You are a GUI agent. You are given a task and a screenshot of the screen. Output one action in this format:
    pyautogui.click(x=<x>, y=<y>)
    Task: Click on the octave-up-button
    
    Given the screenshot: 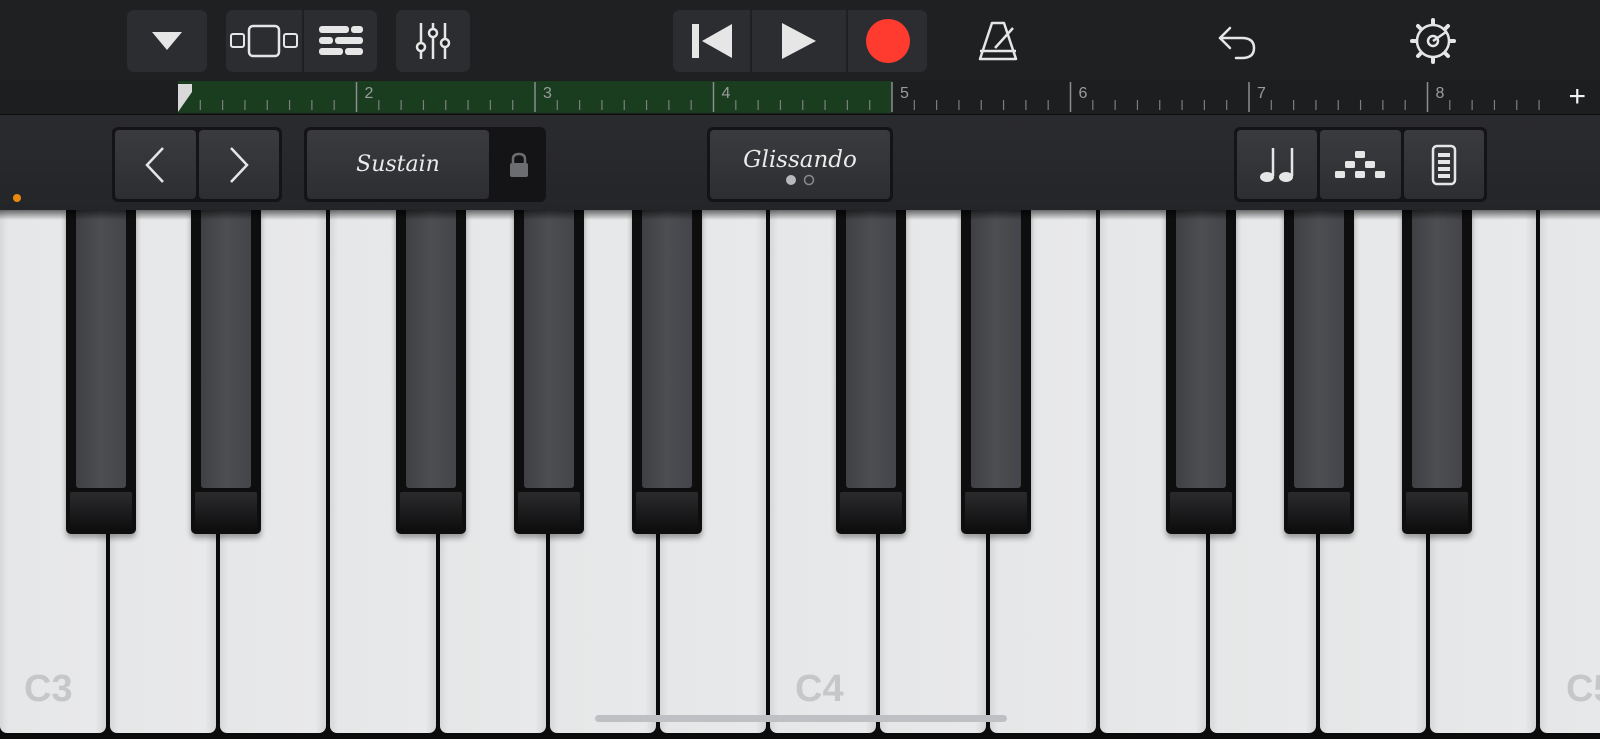 What is the action you would take?
    pyautogui.click(x=238, y=164)
    